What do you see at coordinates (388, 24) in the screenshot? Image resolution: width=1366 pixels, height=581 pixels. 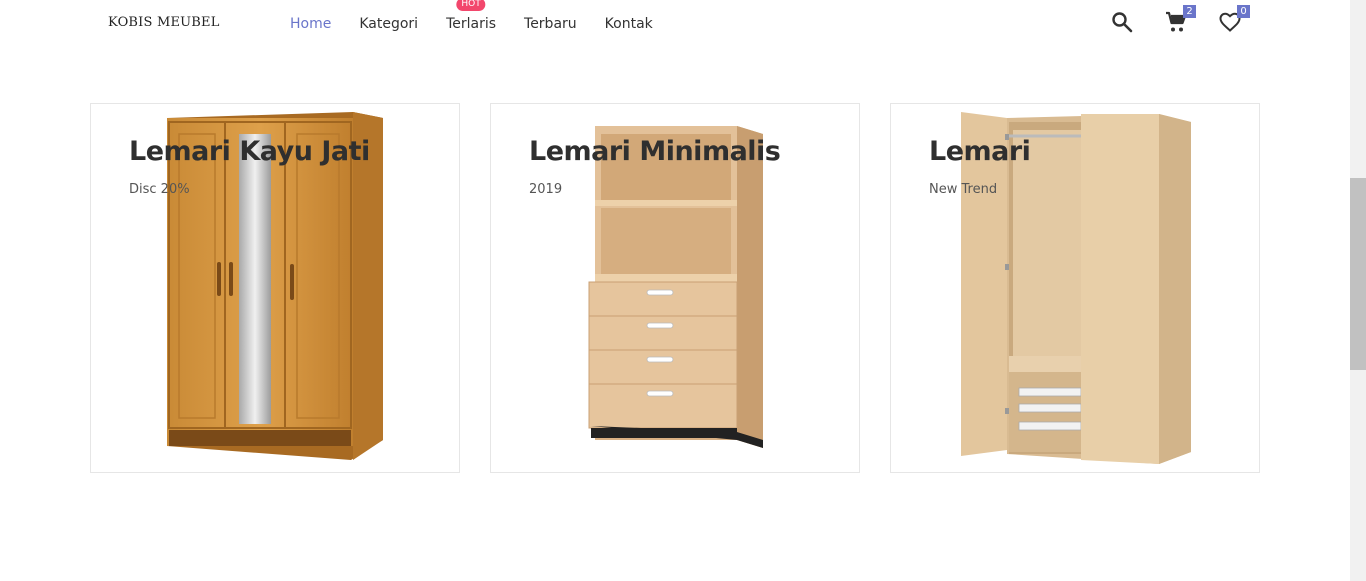 I see `nav-kategori: Kategori` at bounding box center [388, 24].